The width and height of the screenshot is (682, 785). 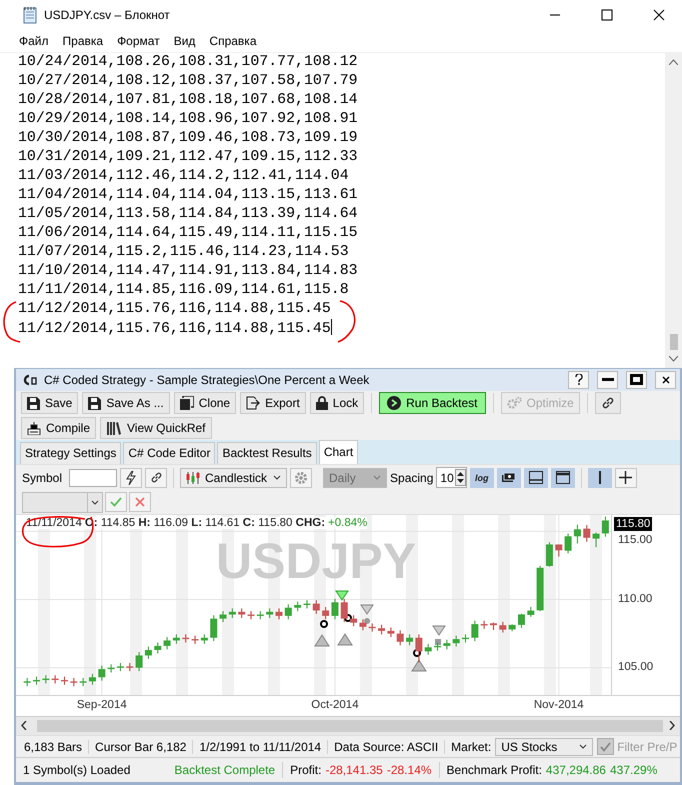 What do you see at coordinates (93, 477) in the screenshot?
I see `symbol-field` at bounding box center [93, 477].